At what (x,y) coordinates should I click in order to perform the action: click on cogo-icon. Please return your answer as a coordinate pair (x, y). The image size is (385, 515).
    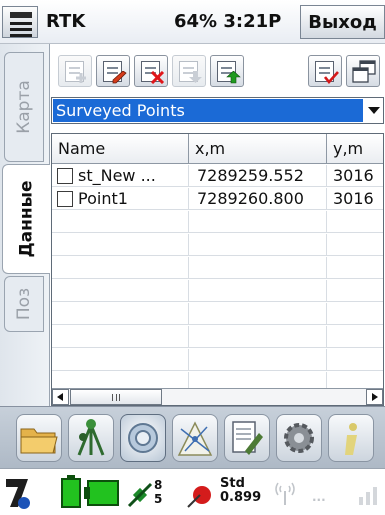
    Looking at the image, I should click on (195, 438).